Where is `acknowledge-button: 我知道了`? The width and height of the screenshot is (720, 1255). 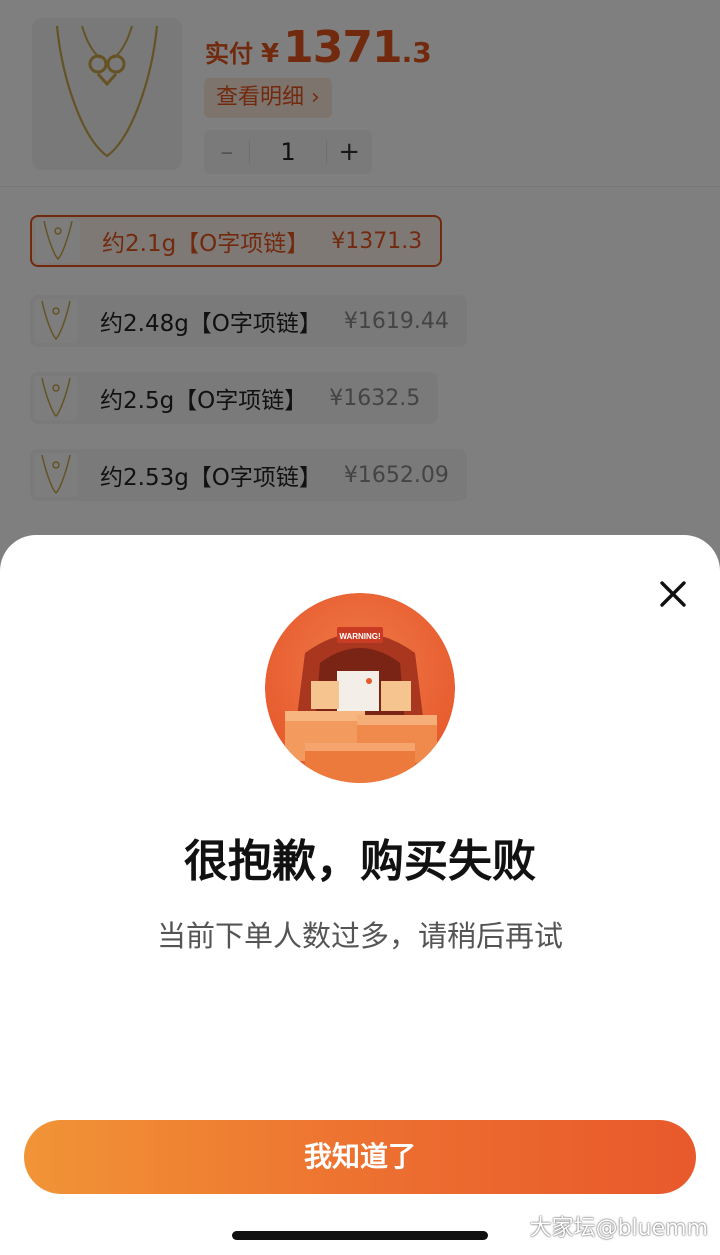
acknowledge-button: 我知道了 is located at coordinates (360, 1157).